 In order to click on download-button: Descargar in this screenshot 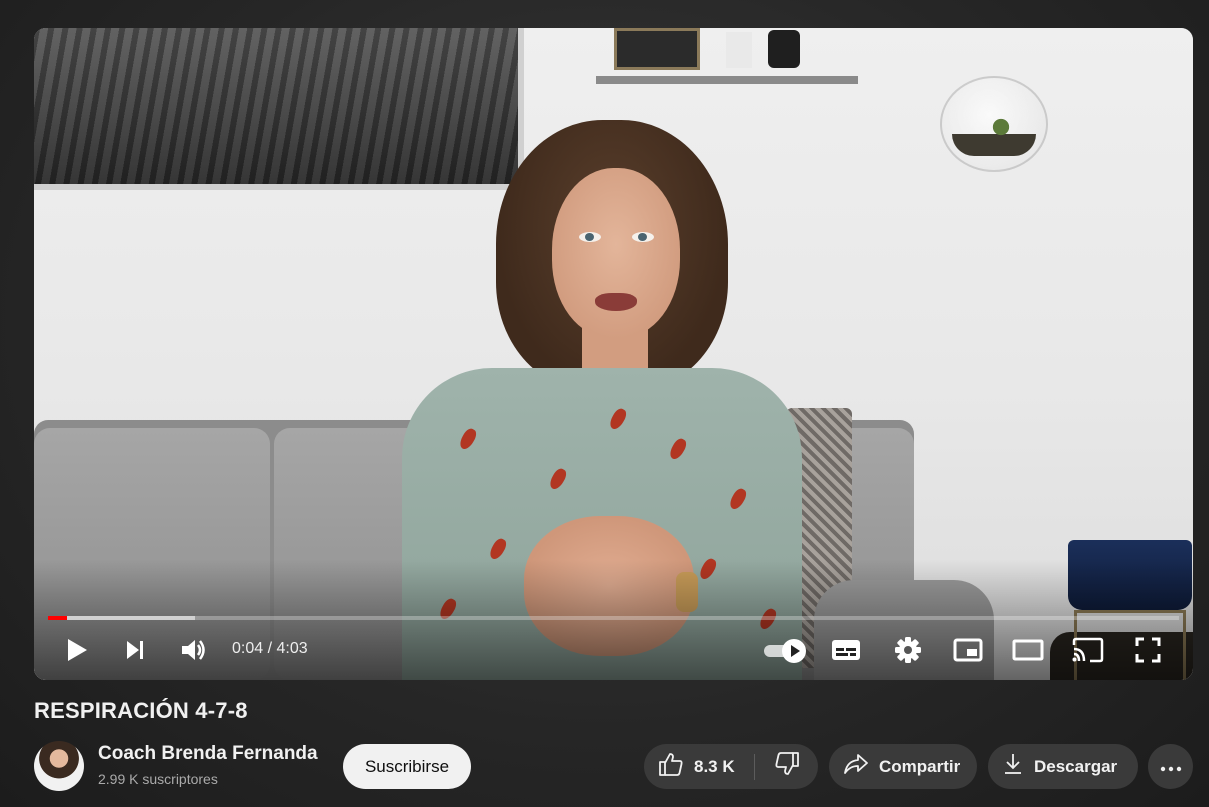, I will do `click(1063, 766)`.